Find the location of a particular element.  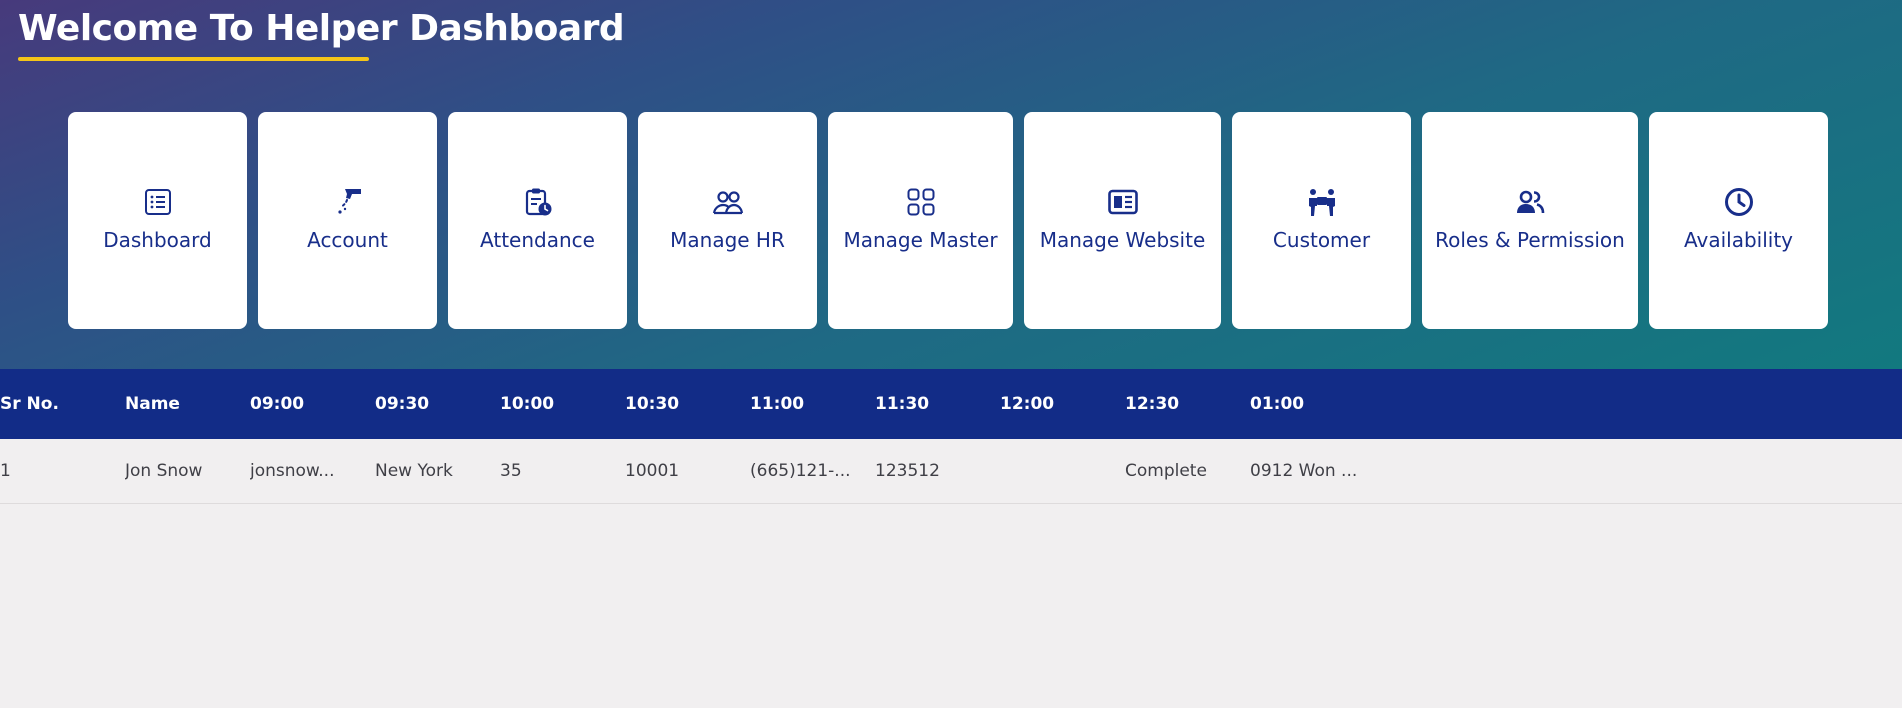

column-header-1200: 12:00 is located at coordinates (1060, 404).